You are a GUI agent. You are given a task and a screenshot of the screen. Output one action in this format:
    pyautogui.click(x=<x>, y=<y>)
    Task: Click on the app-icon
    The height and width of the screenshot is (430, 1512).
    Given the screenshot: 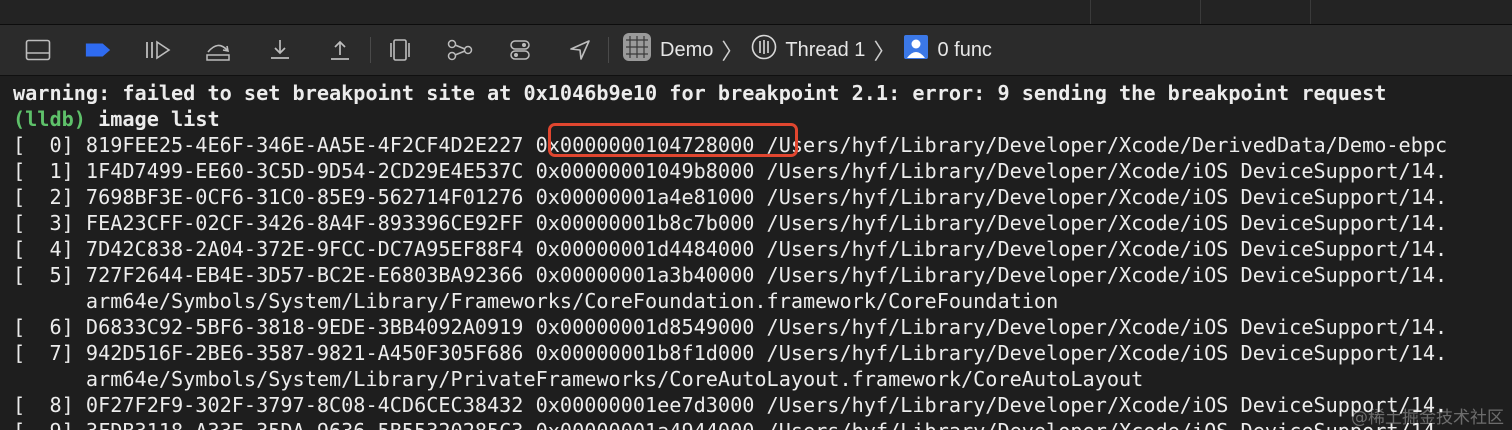 What is the action you would take?
    pyautogui.click(x=637, y=50)
    